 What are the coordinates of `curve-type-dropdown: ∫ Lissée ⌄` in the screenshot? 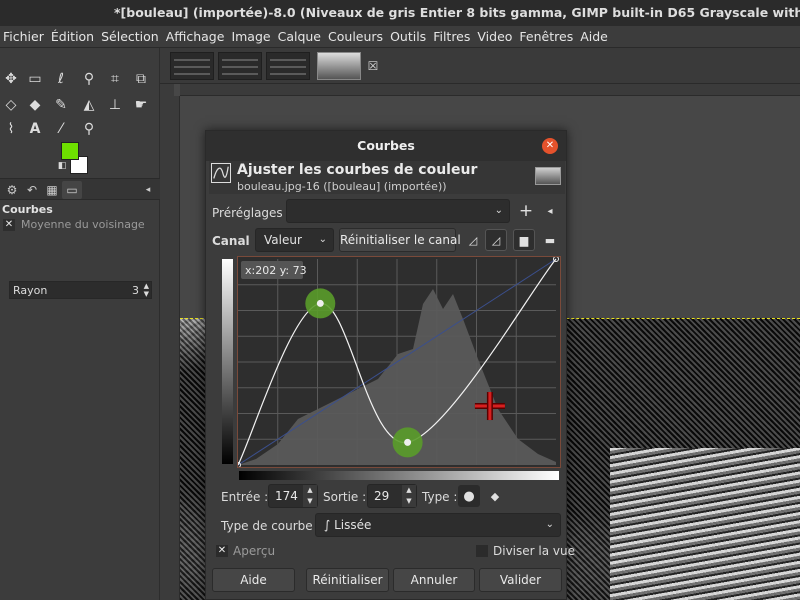 It's located at (438, 525).